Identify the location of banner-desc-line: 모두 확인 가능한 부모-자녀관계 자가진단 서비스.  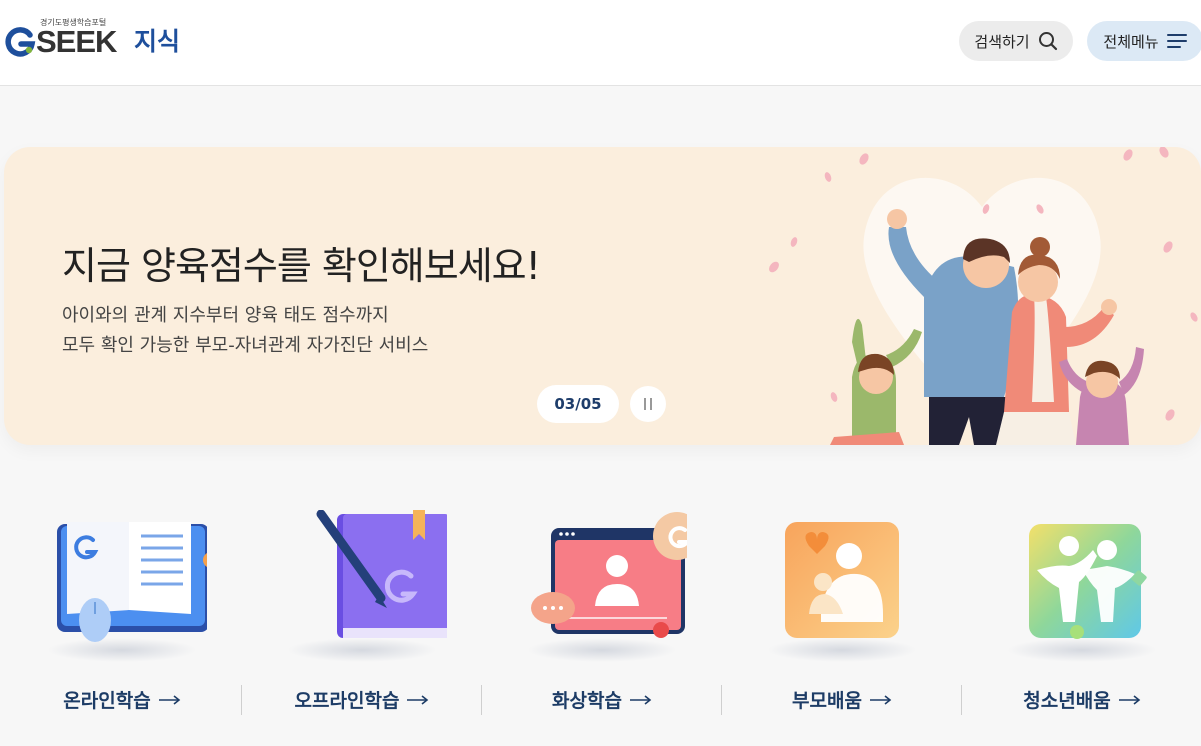
(245, 345).